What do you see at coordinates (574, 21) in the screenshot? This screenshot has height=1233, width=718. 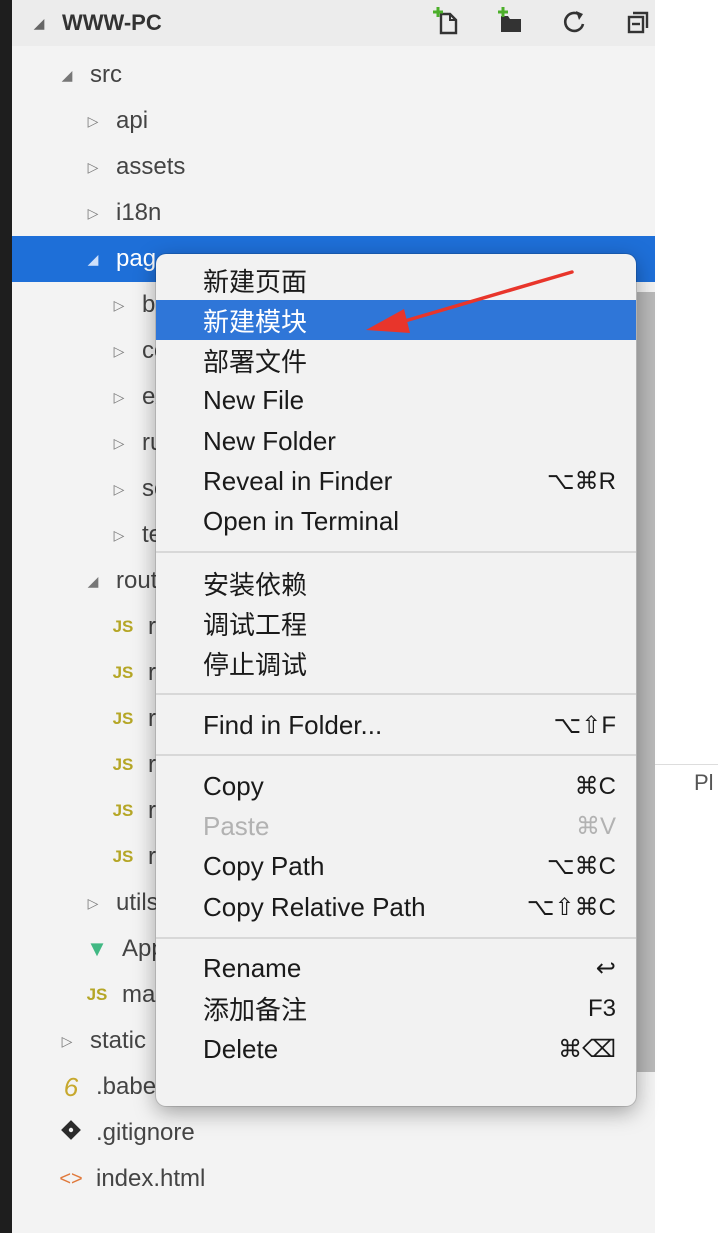 I see `refresh-icon` at bounding box center [574, 21].